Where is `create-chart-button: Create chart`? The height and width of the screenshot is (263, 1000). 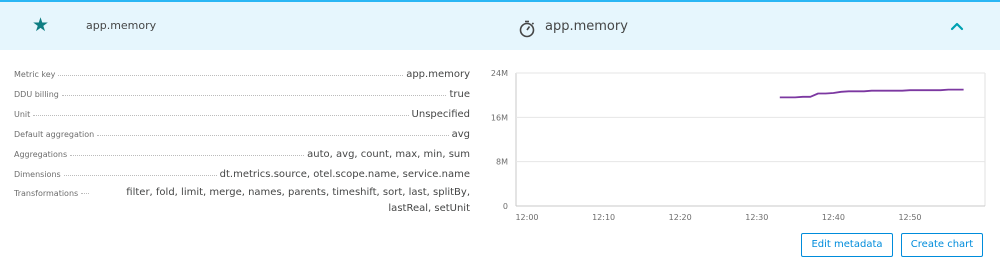
create-chart-button: Create chart is located at coordinates (942, 245).